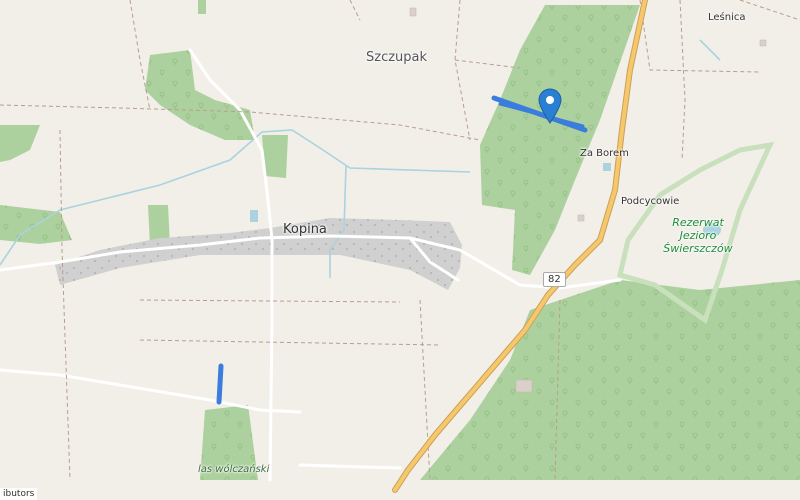  Describe the element at coordinates (698, 222) in the screenshot. I see `reserve-line-1: Rezerwat` at that location.